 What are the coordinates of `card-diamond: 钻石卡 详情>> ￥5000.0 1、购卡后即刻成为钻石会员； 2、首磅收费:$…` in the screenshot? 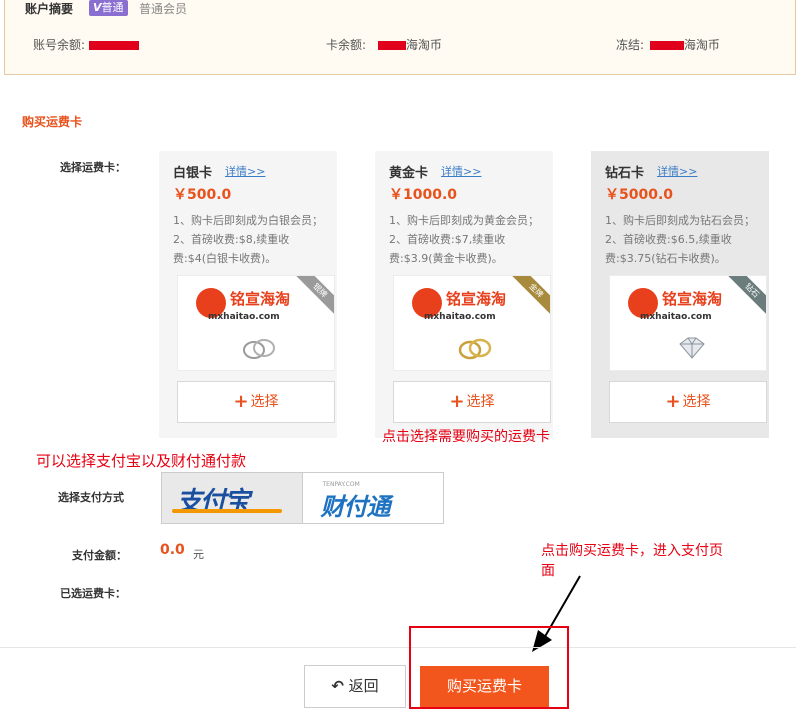 It's located at (680, 294).